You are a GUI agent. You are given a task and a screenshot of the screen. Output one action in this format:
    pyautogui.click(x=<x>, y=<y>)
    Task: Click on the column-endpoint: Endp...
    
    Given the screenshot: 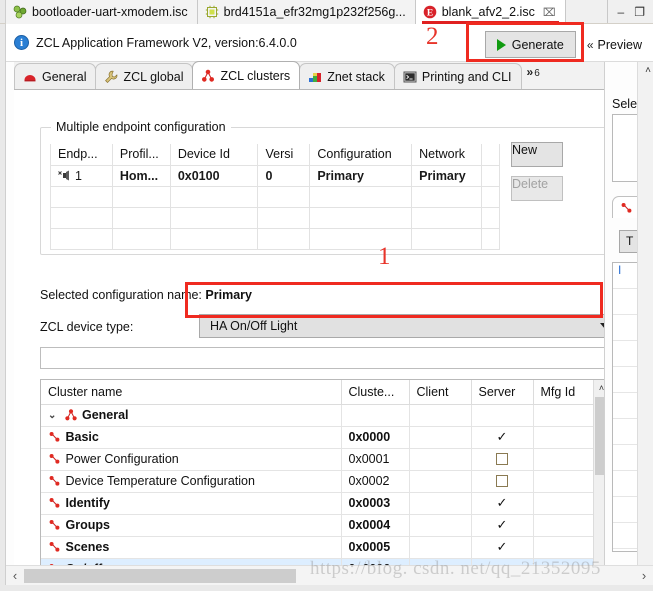 What is the action you would take?
    pyautogui.click(x=81, y=155)
    